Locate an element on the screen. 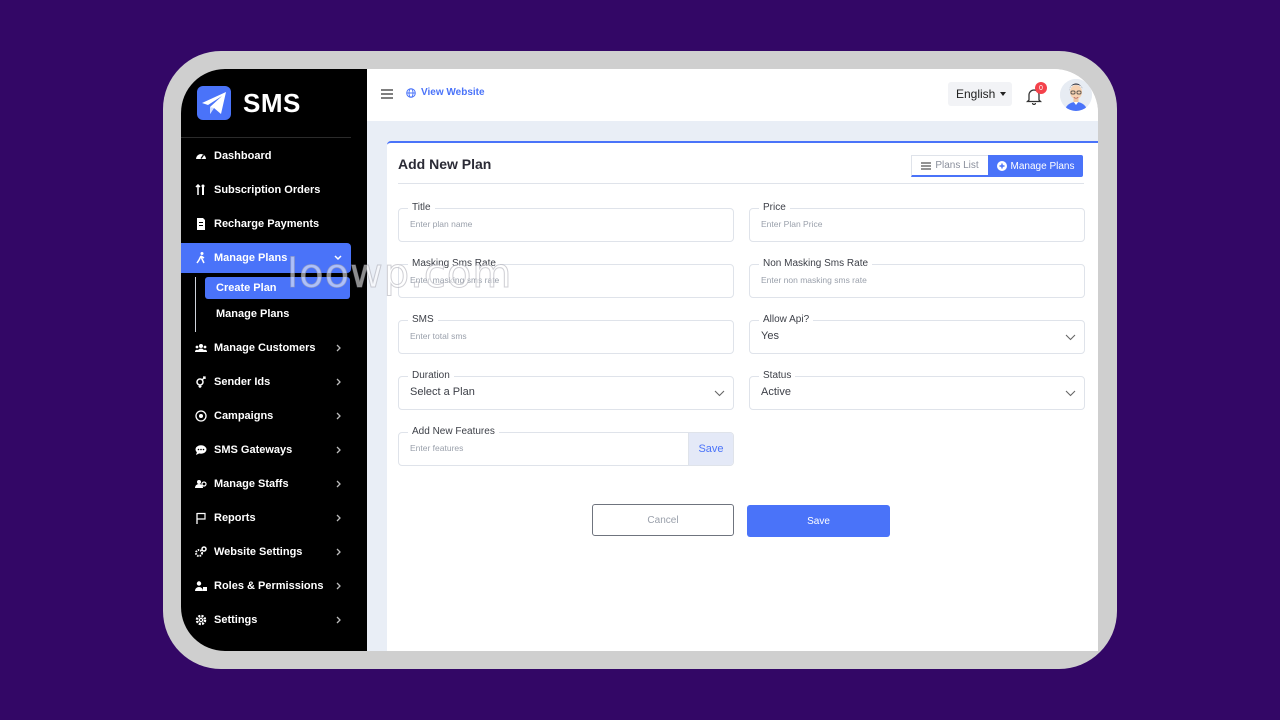 The height and width of the screenshot is (720, 1280). view-website-link: View Website is located at coordinates (445, 92).